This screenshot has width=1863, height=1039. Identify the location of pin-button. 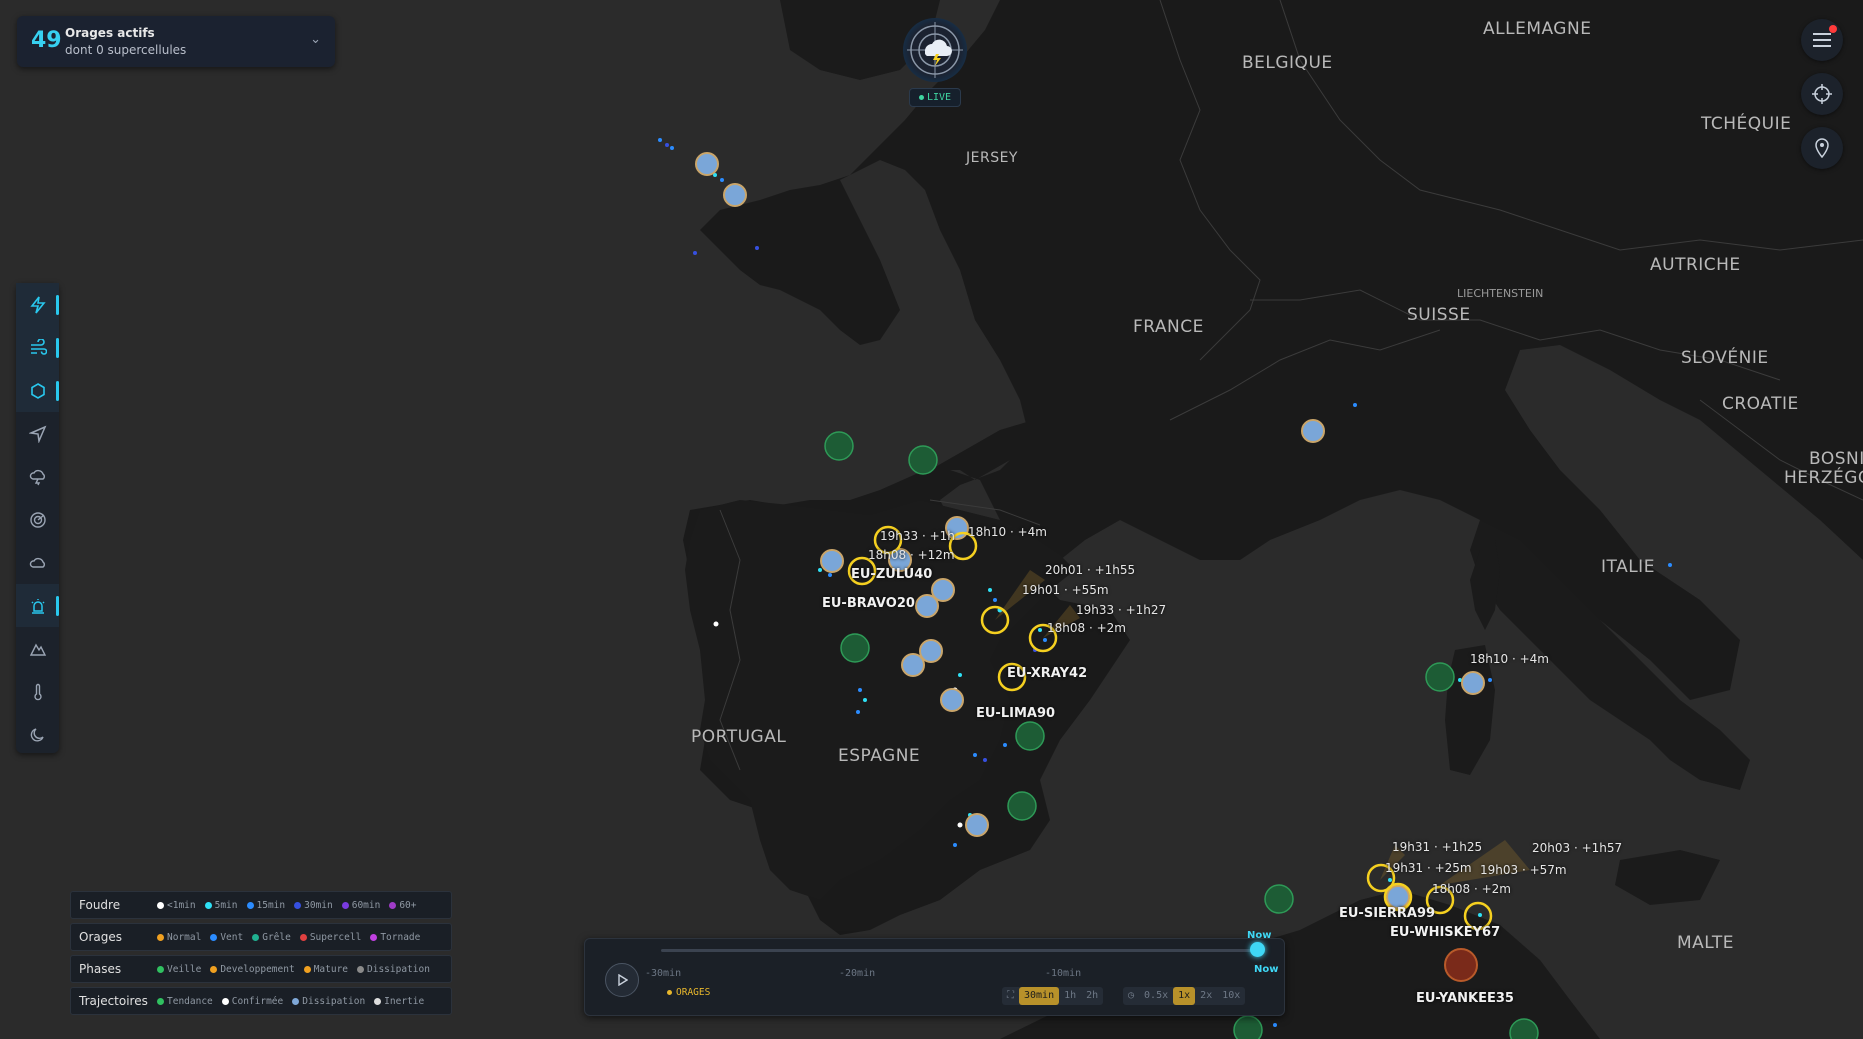
(1822, 148).